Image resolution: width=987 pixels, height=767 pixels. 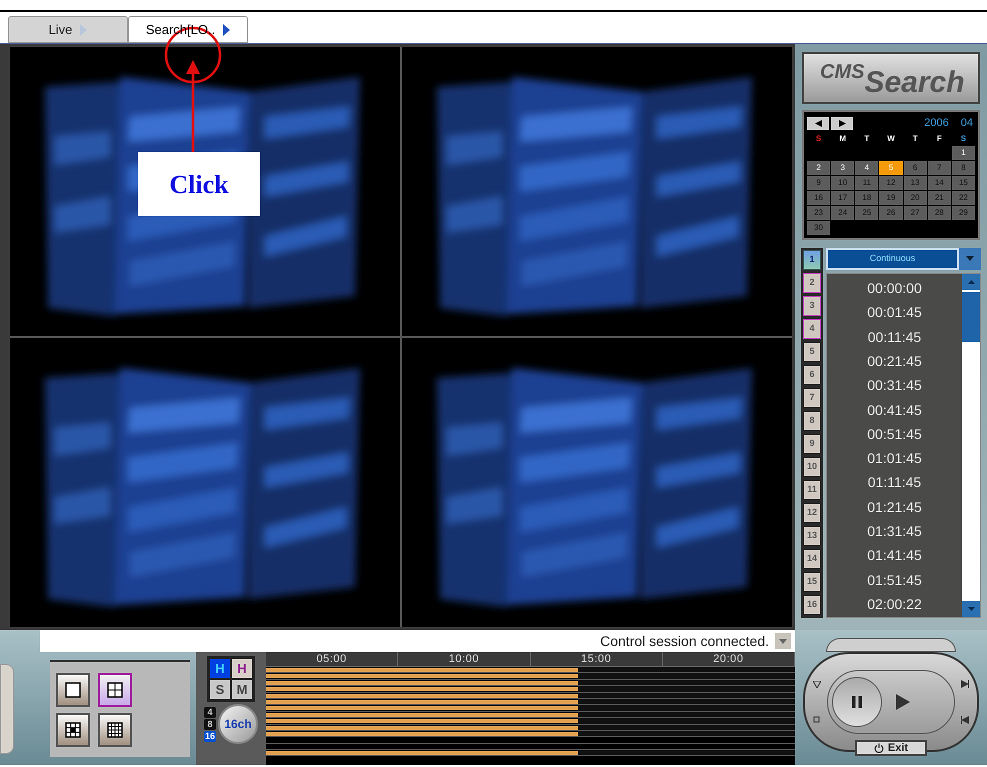 I want to click on calendar-day: 26, so click(x=891, y=213).